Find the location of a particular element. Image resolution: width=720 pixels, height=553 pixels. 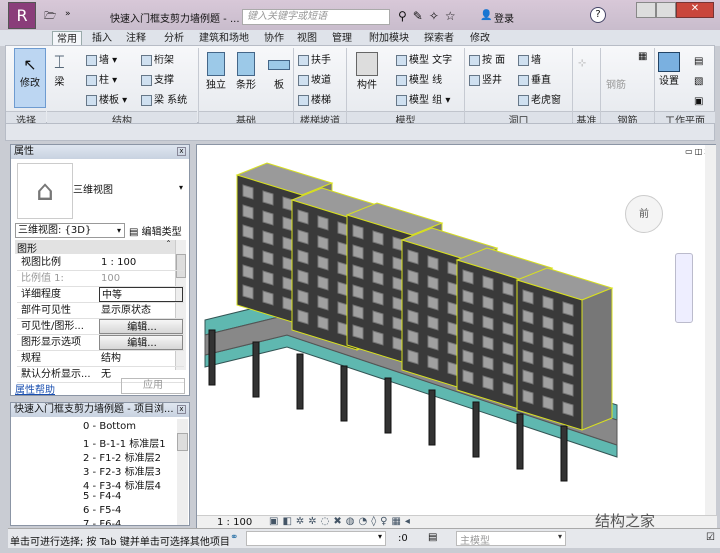

strip-footing-button: 条形 is located at coordinates (246, 71).